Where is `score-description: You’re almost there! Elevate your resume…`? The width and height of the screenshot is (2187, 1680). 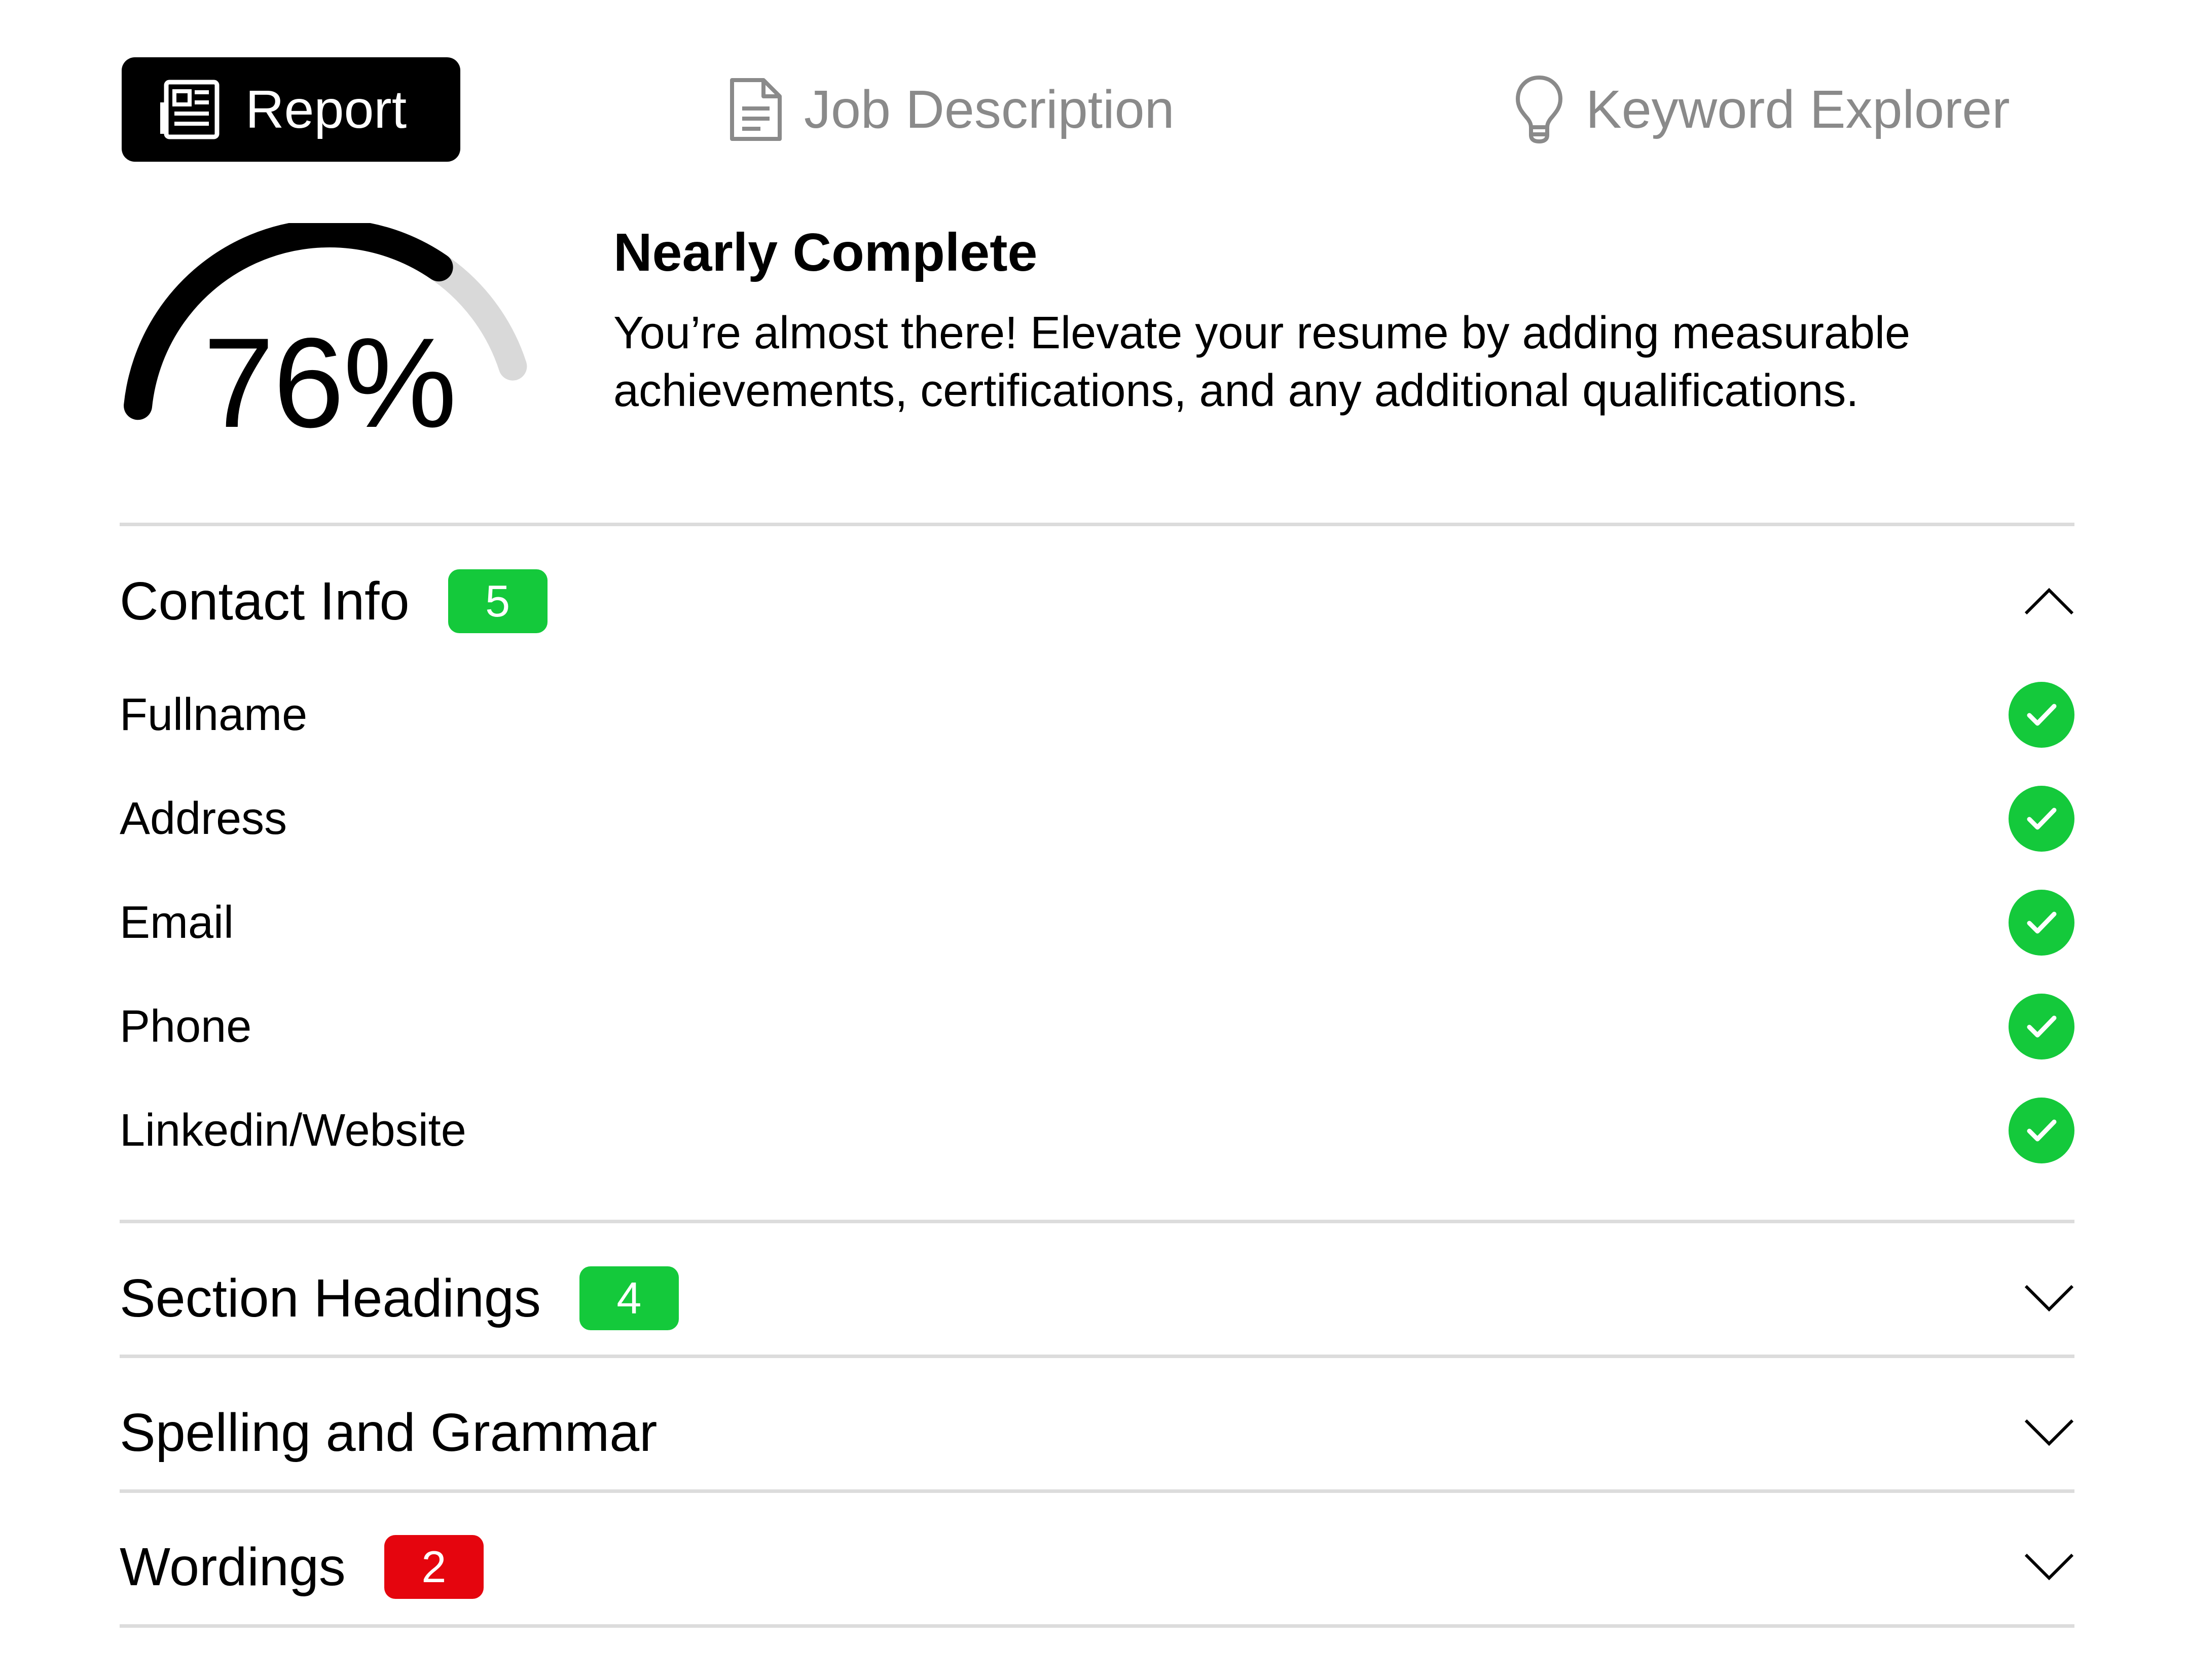 score-description: You’re almost there! Elevate your resume… is located at coordinates (1262, 362).